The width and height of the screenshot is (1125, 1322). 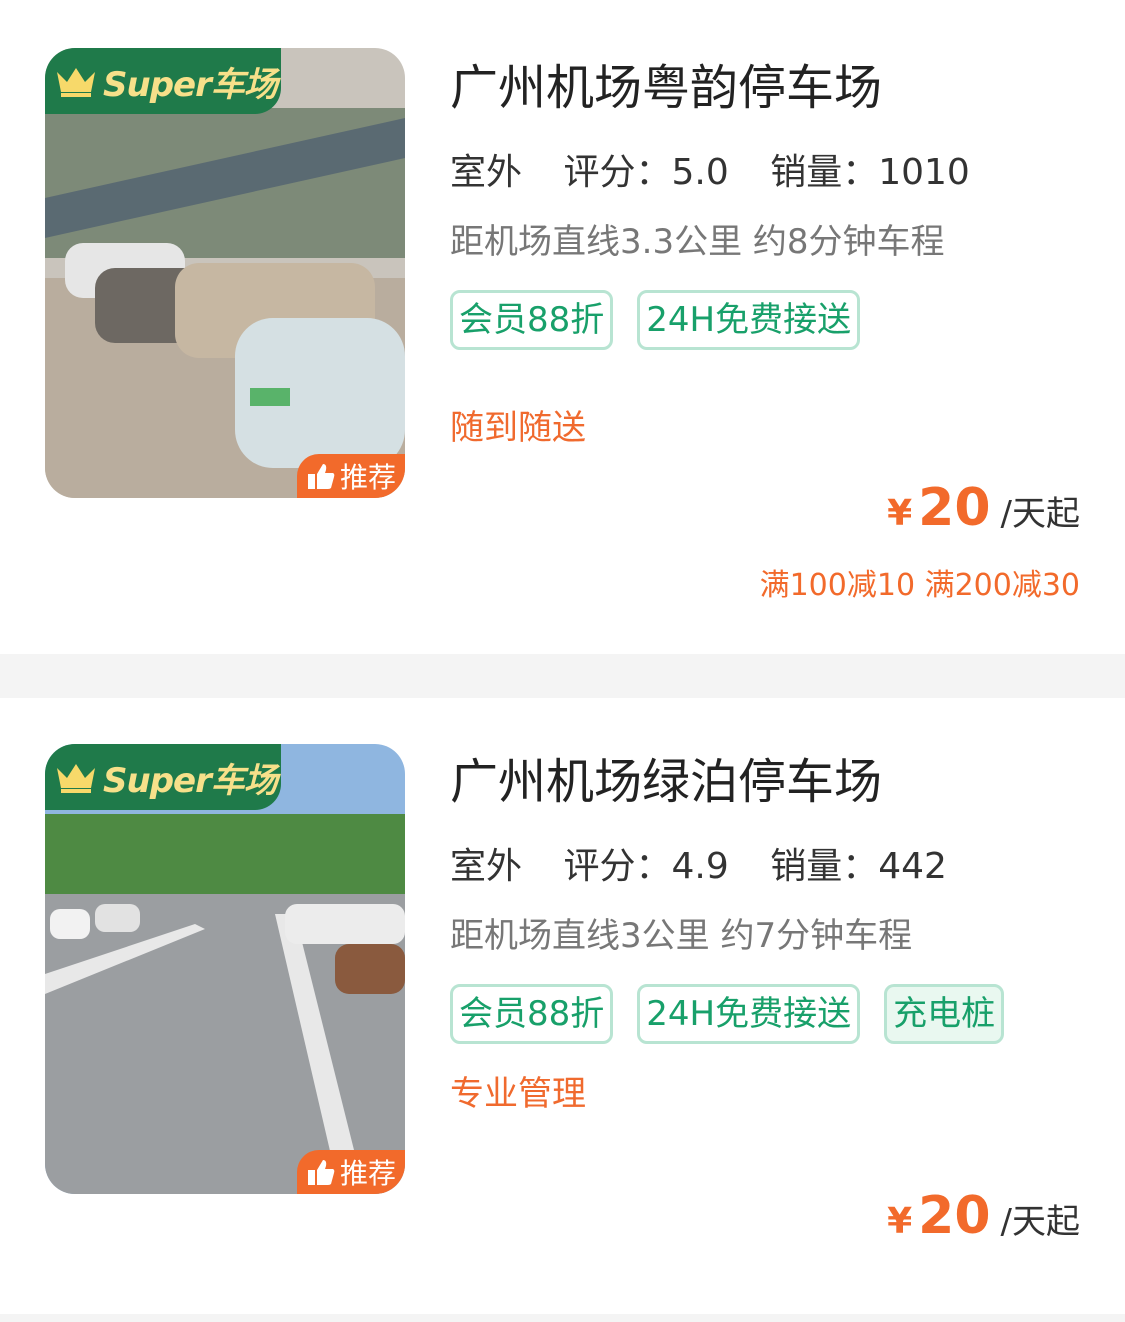 I want to click on sales-count: 销量：442, so click(x=858, y=866).